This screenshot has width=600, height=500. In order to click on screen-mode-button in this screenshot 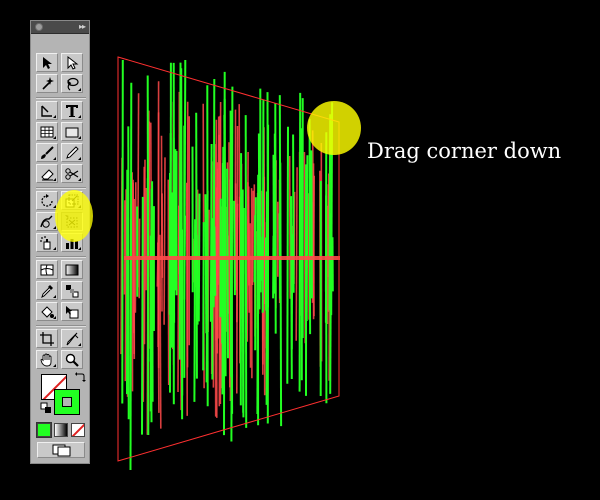, I will do `click(61, 450)`.